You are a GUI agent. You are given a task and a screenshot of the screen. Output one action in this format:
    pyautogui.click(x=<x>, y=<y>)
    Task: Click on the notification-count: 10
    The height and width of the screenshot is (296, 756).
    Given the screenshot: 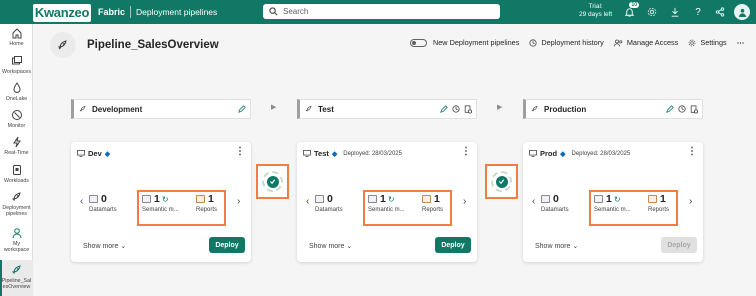 What is the action you would take?
    pyautogui.click(x=634, y=5)
    